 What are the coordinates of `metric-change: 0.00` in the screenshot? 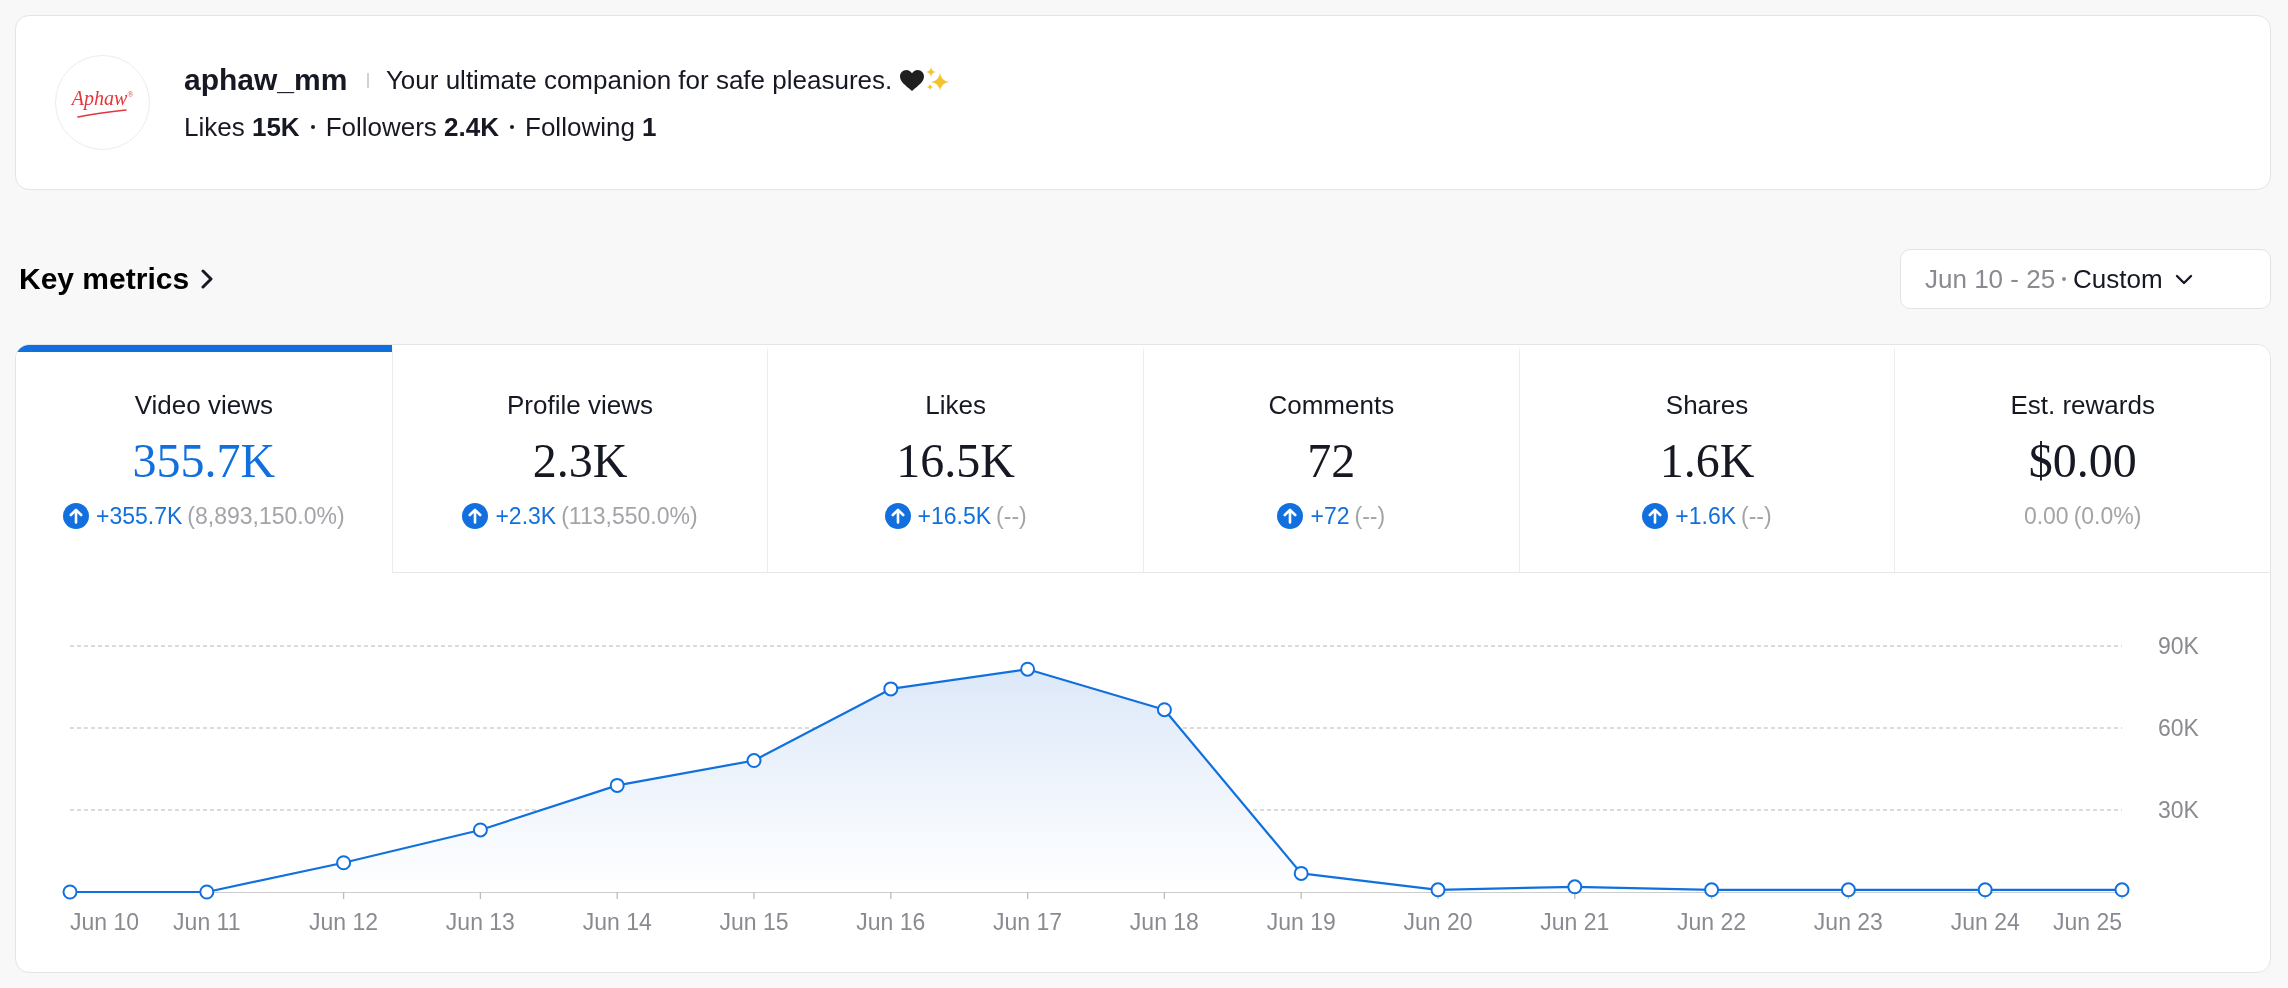 It's located at (2046, 516).